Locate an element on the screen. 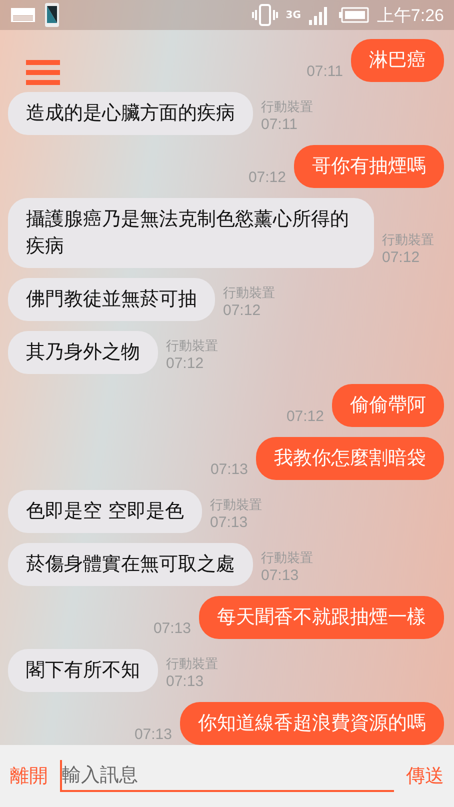 This screenshot has height=807, width=454. received-message: 閣下有所不知 is located at coordinates (83, 670).